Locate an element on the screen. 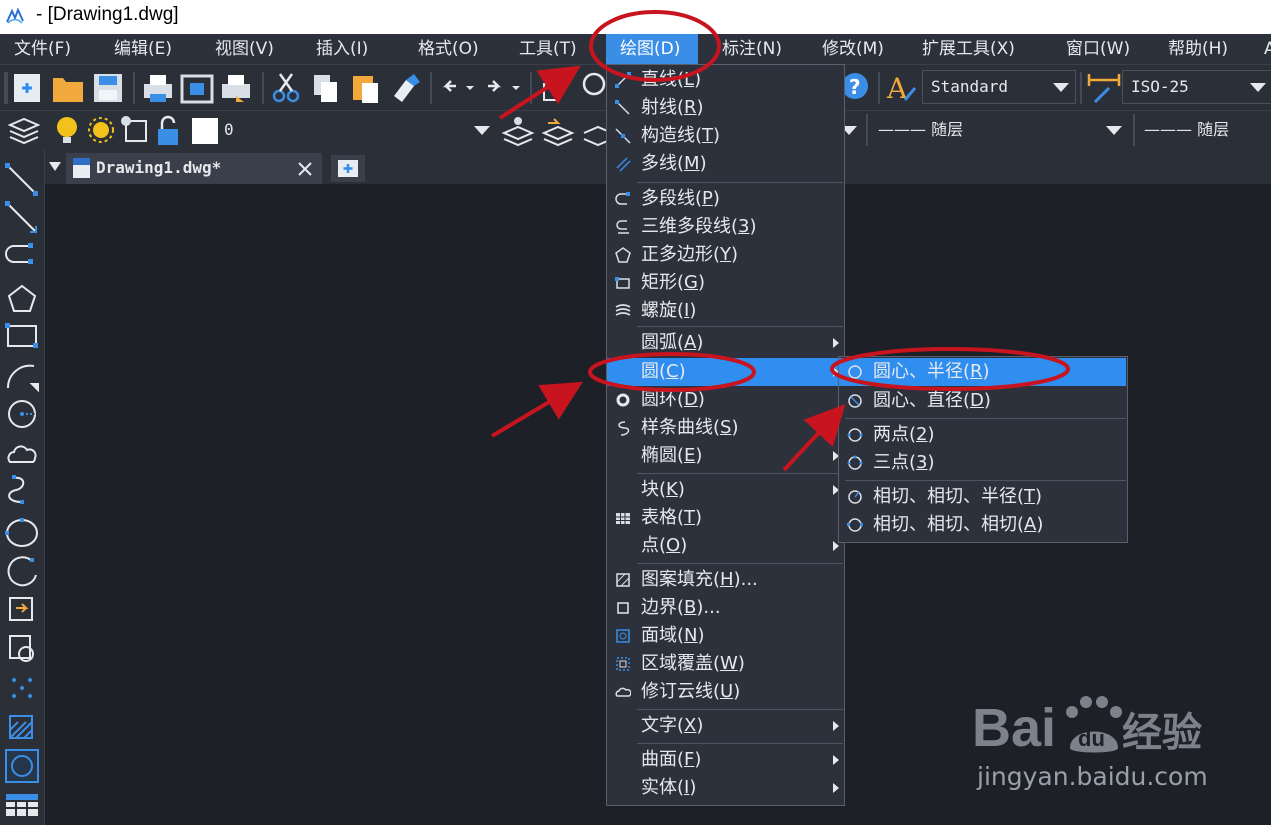  layer-viewport-icon is located at coordinates (134, 129).